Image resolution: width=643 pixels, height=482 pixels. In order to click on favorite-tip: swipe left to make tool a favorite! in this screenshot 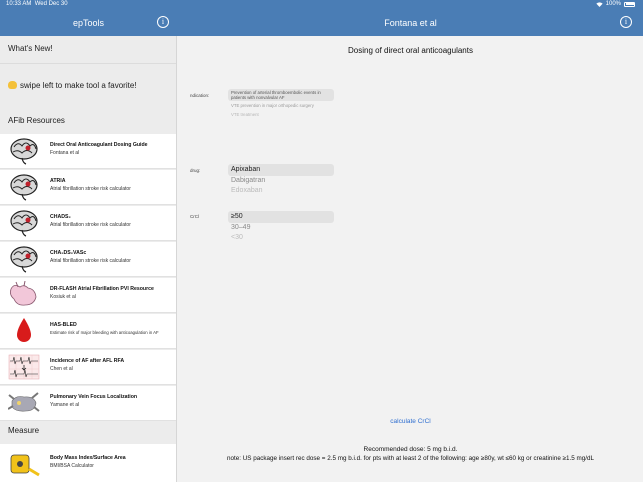, I will do `click(88, 85)`.